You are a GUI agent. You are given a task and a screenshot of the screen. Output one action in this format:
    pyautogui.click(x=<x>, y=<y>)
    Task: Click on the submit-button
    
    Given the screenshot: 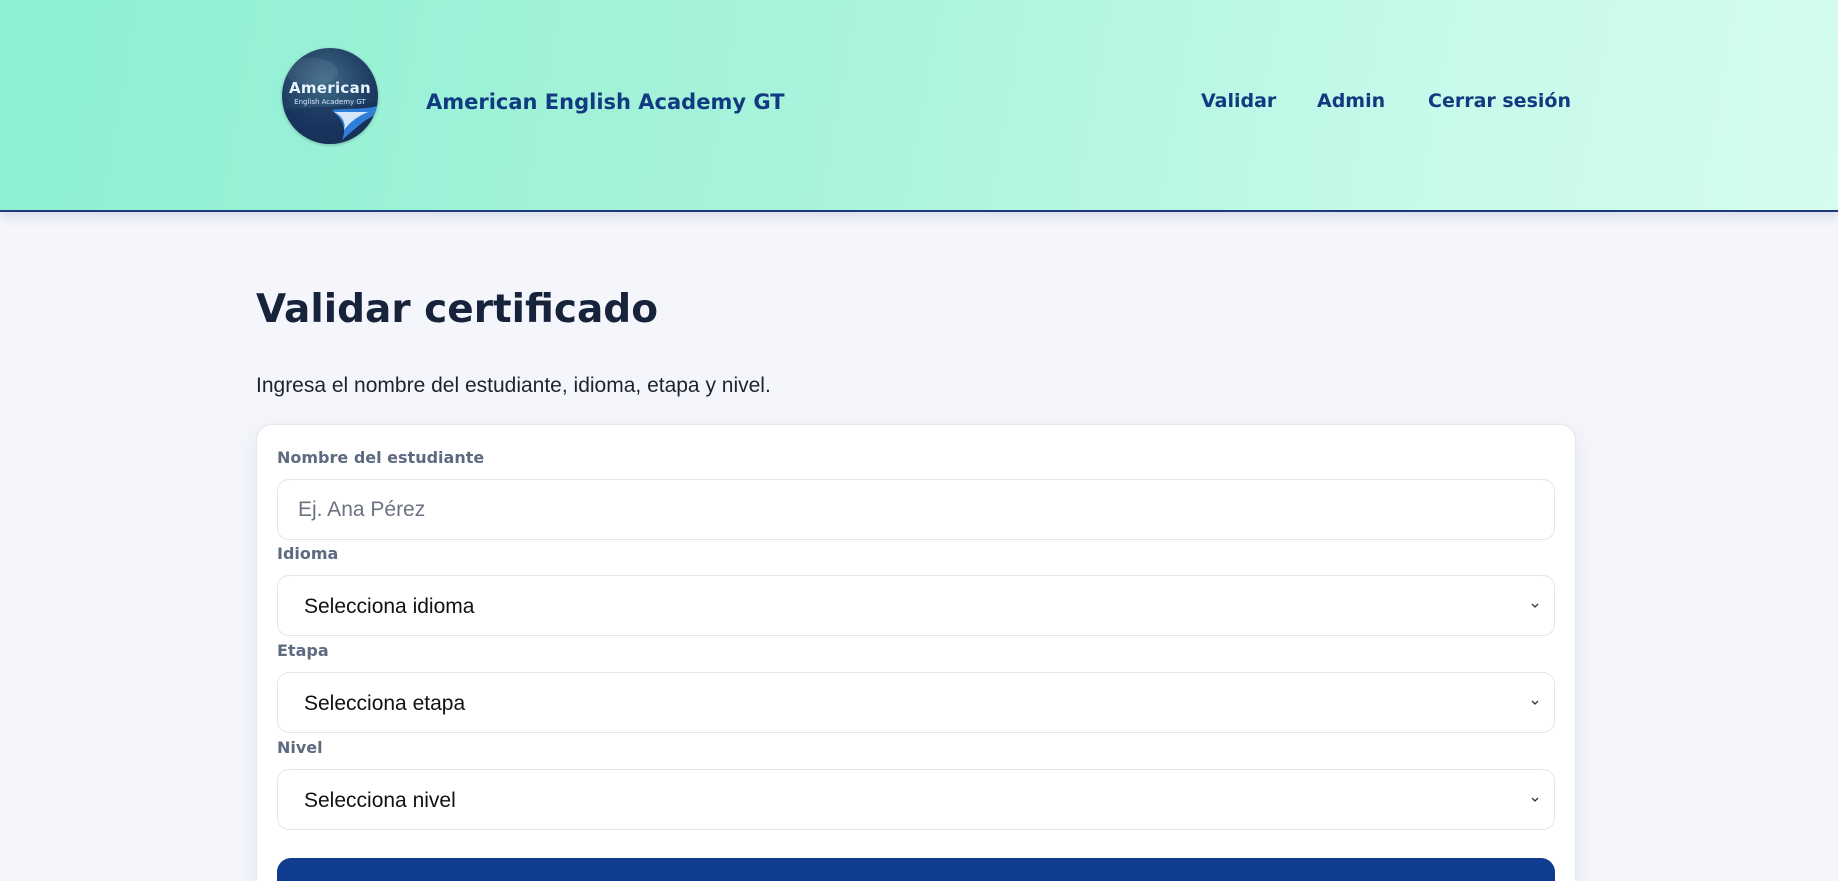 What is the action you would take?
    pyautogui.click(x=916, y=869)
    